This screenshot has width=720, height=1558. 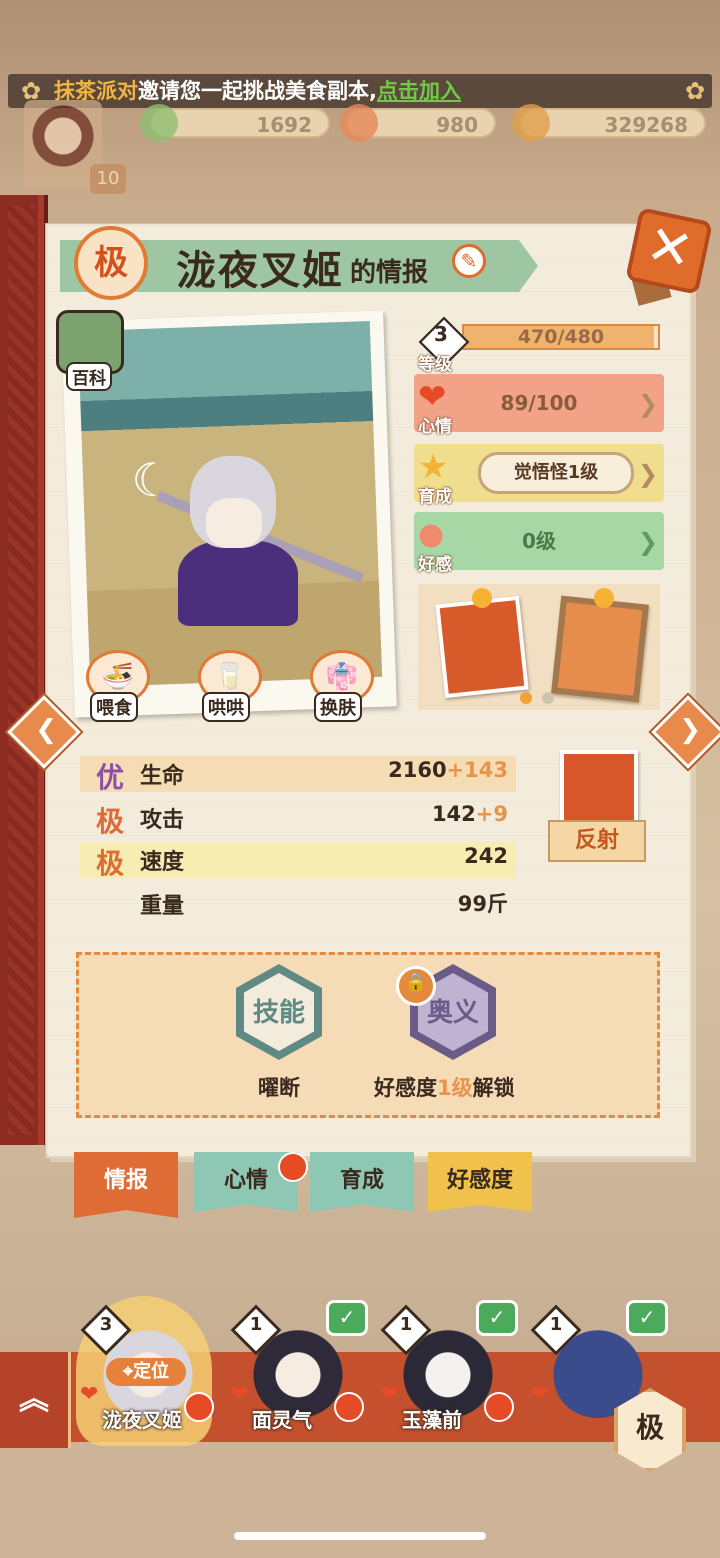 I want to click on hero-name: 泷夜叉姬, so click(x=142, y=1420).